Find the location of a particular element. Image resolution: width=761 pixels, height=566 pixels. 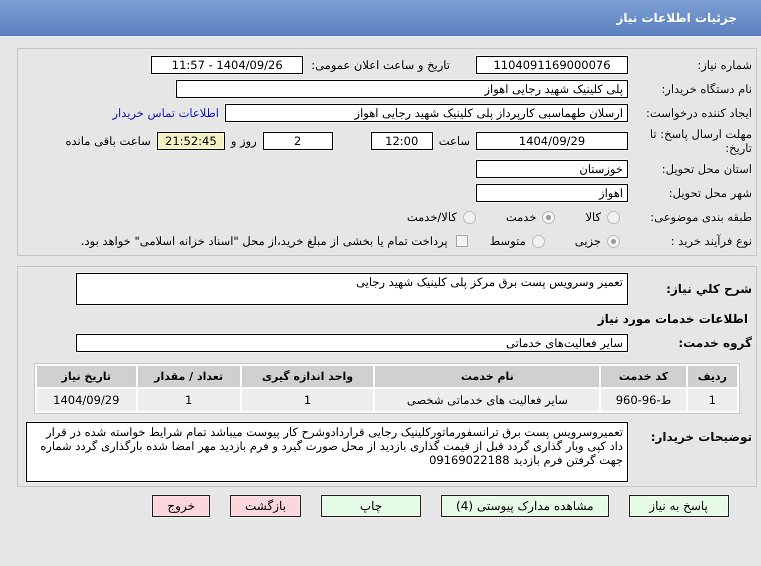

checkbox-label: پرداخت تمام یا بخشی از مبلغ خرید،از محل "اسناد خزانه اسلامی" خواهد بود. is located at coordinates (264, 241).